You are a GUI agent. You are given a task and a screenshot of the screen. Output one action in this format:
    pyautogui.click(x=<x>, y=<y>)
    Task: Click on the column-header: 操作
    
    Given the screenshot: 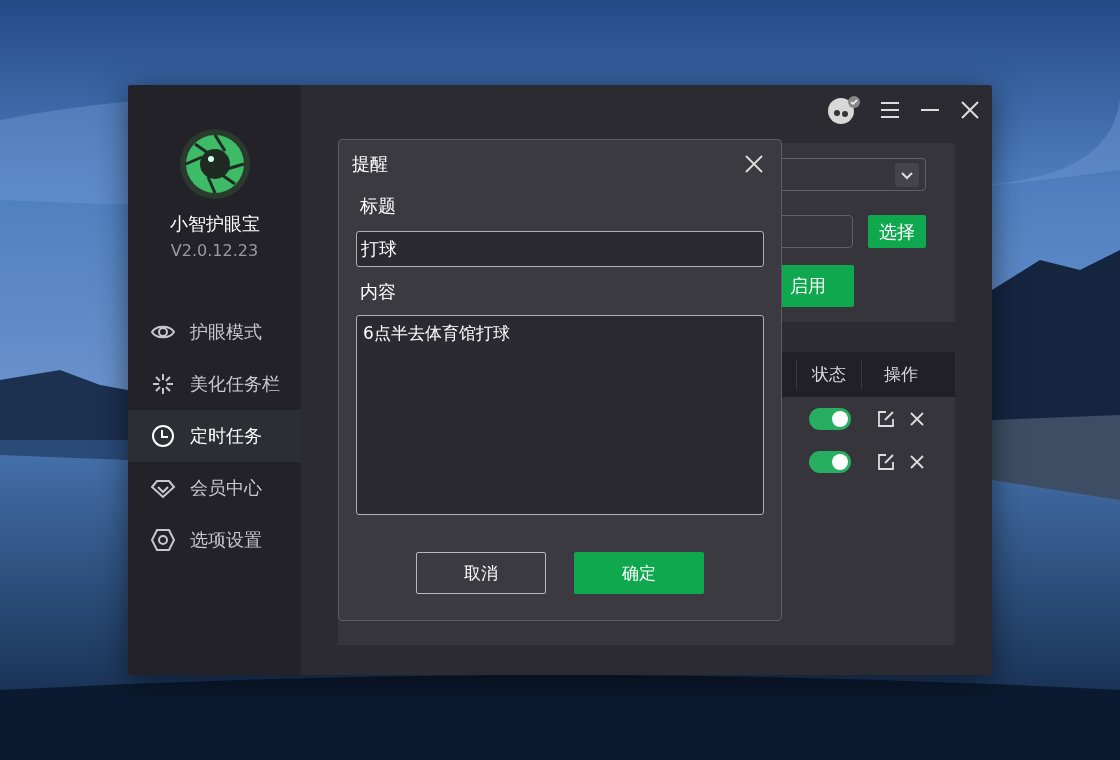 What is the action you would take?
    pyautogui.click(x=901, y=374)
    